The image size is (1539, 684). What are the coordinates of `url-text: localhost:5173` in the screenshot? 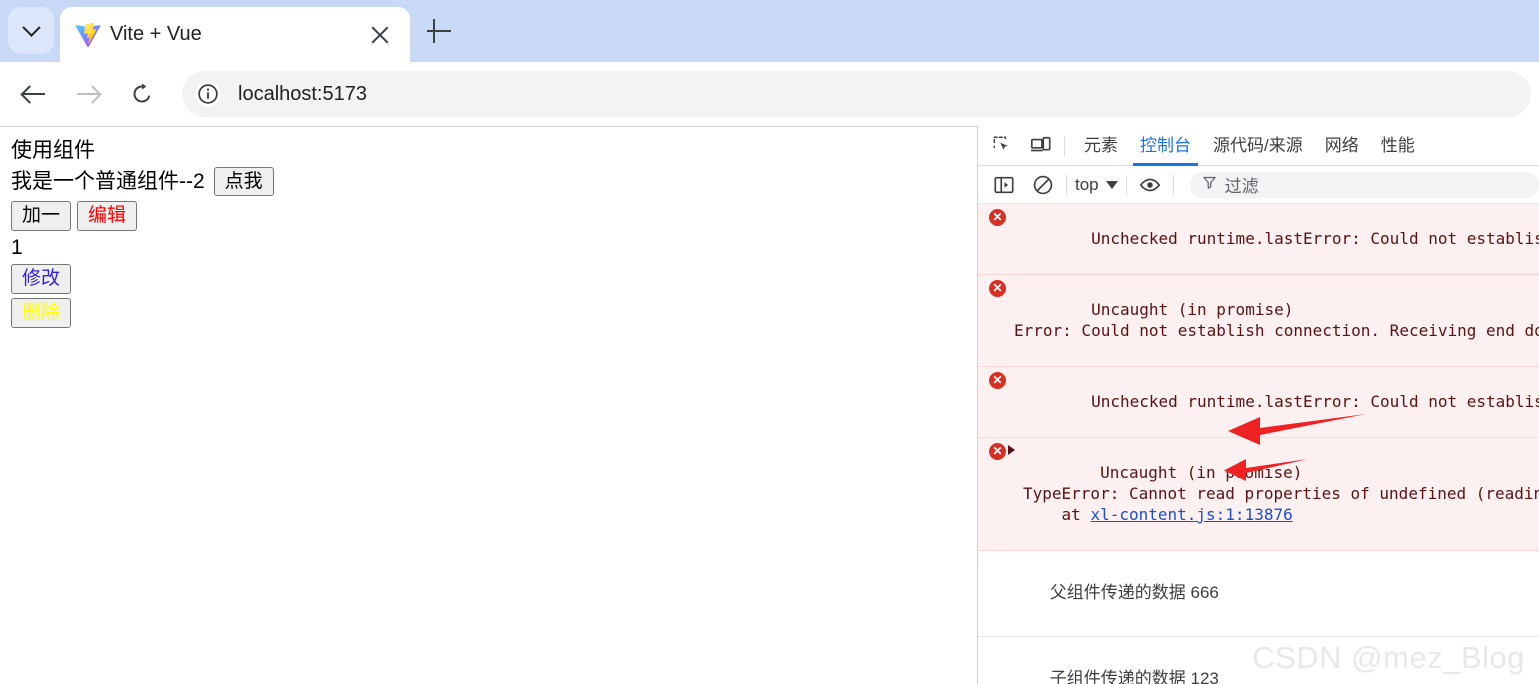 It's located at (302, 93).